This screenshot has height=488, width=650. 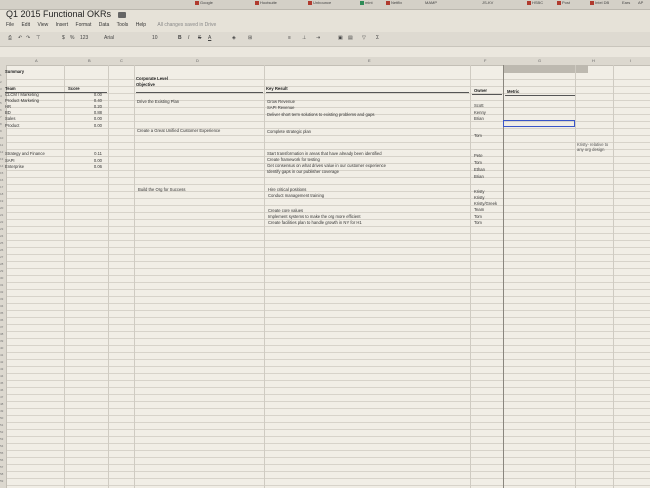 I want to click on row-number: 52, so click(x=1, y=432).